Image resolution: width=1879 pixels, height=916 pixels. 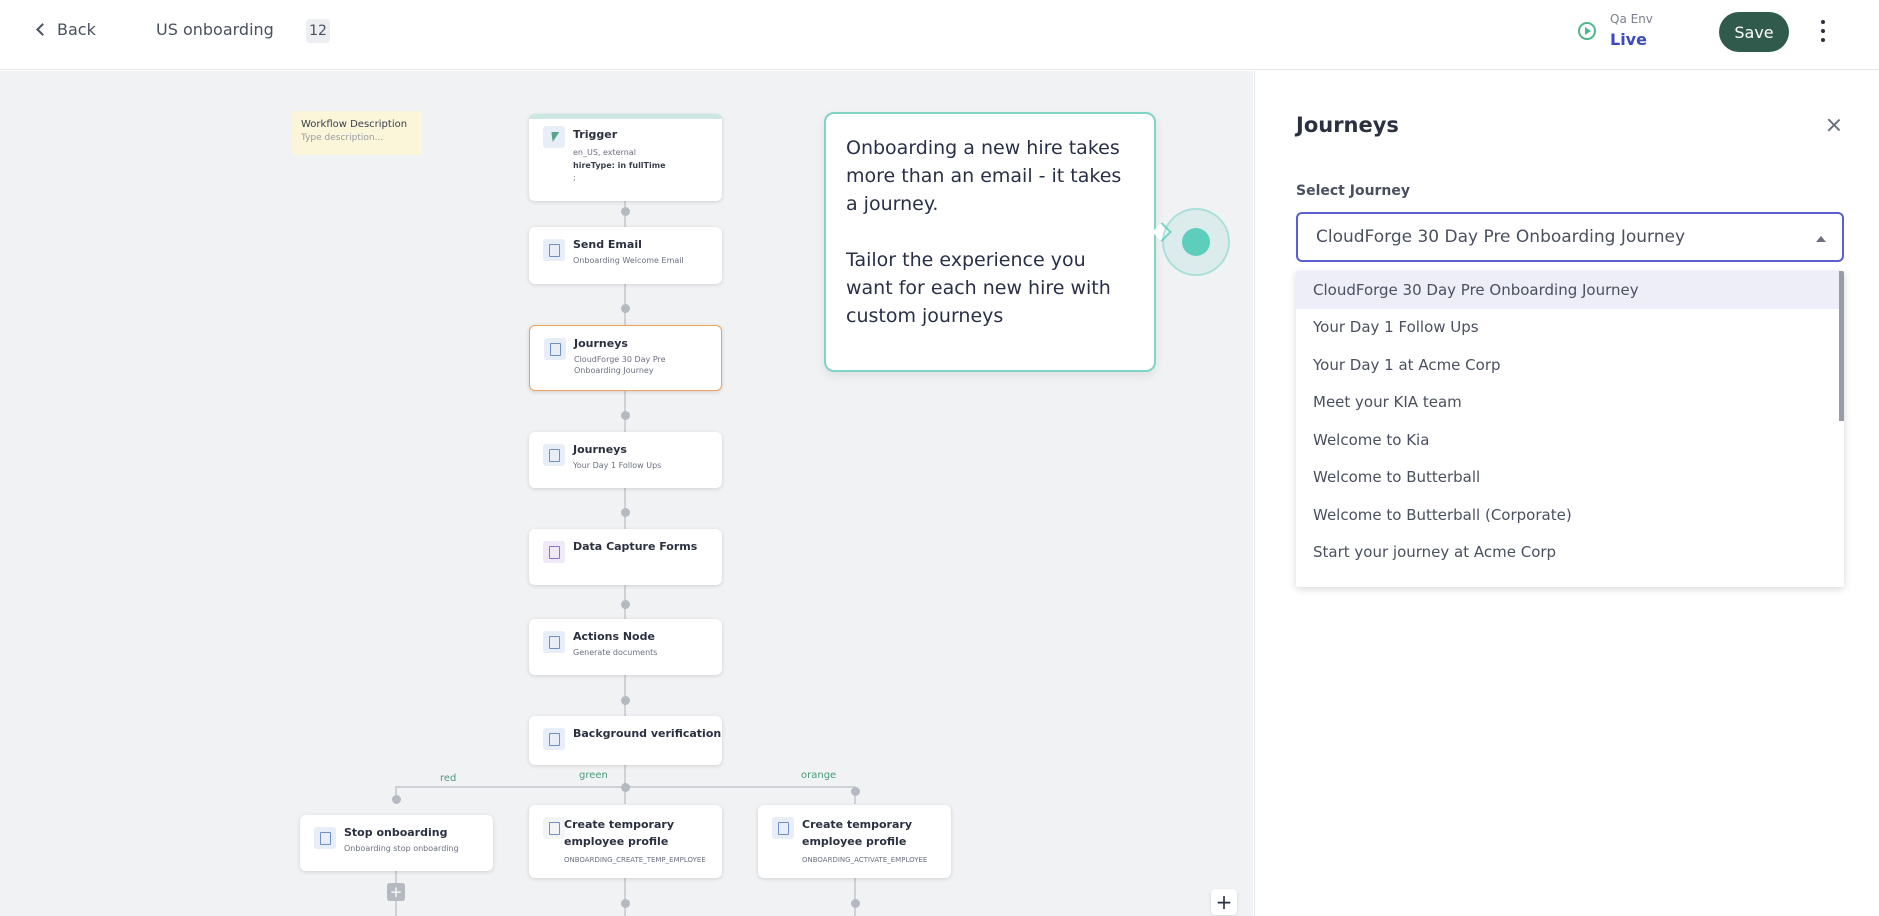 I want to click on save-button: Save, so click(x=1754, y=32).